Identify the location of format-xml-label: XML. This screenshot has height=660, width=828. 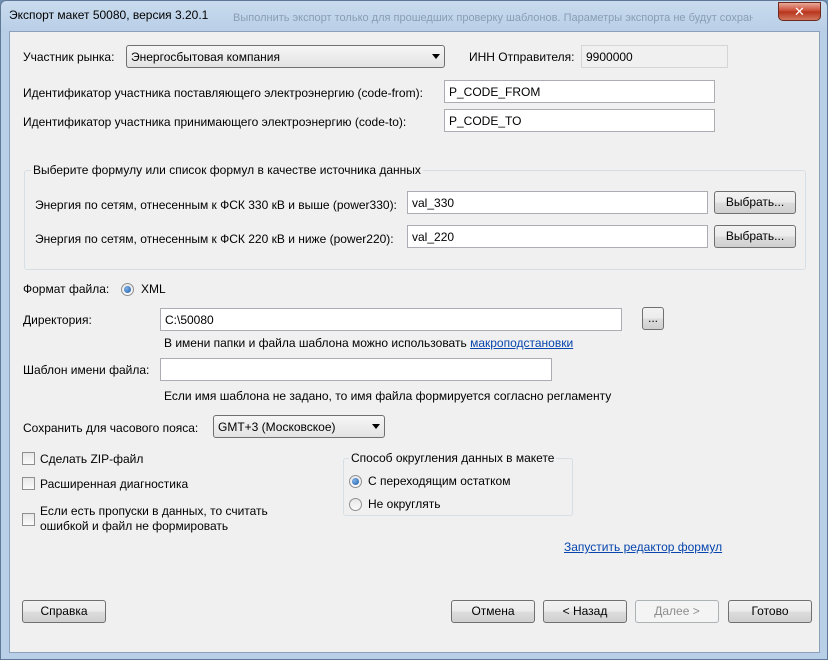
(153, 289).